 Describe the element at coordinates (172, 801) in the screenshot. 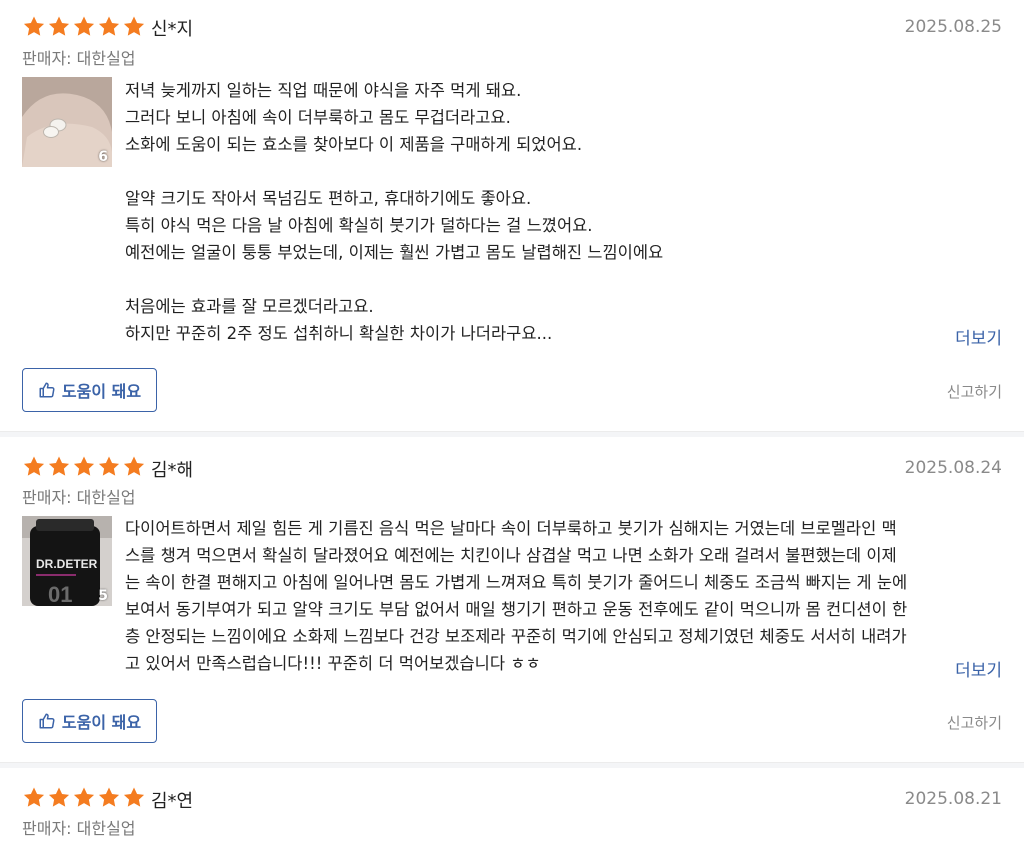

I see `reviewer-name: 김*연` at that location.